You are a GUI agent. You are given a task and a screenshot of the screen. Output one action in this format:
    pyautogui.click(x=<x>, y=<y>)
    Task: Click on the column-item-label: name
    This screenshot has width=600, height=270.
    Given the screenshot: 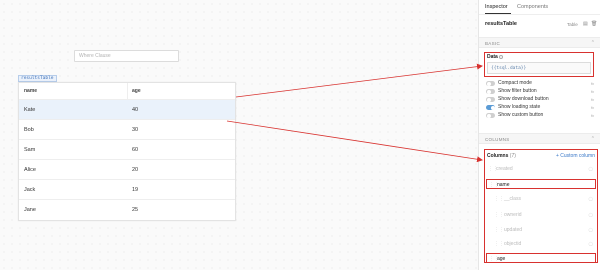 What is the action you would take?
    pyautogui.click(x=503, y=185)
    